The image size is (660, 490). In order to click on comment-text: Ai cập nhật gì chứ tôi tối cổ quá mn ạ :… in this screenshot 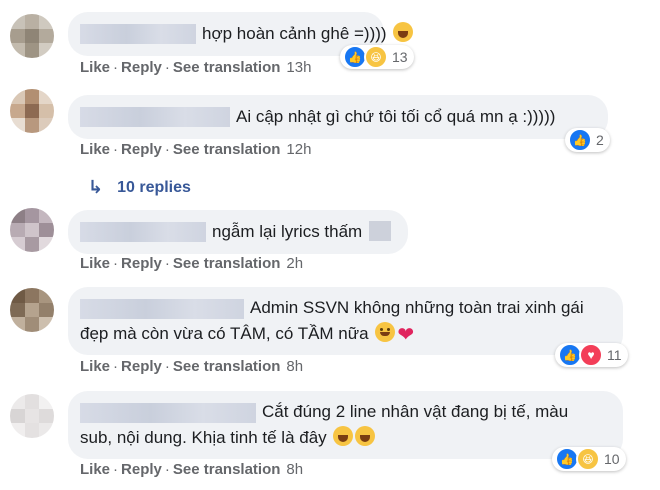, I will do `click(396, 116)`.